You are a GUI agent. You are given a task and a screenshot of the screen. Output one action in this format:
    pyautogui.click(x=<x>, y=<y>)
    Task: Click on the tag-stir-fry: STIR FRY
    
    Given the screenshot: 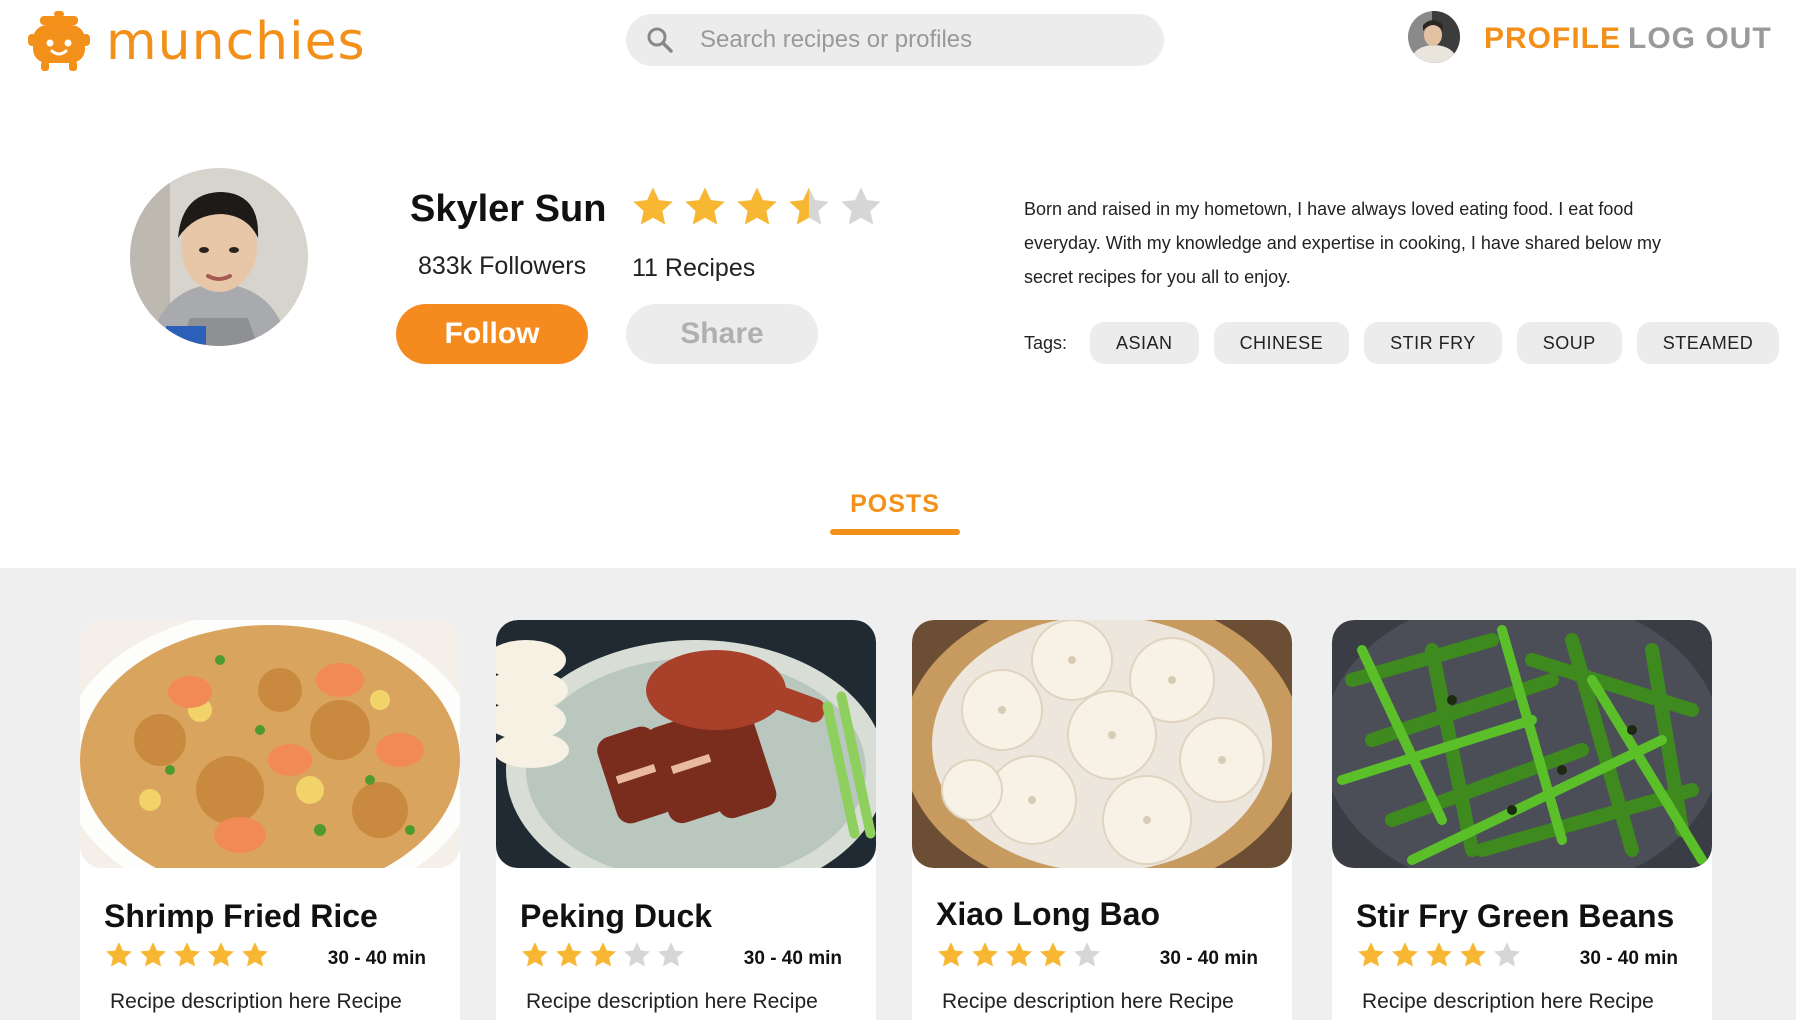 What is the action you would take?
    pyautogui.click(x=1433, y=343)
    